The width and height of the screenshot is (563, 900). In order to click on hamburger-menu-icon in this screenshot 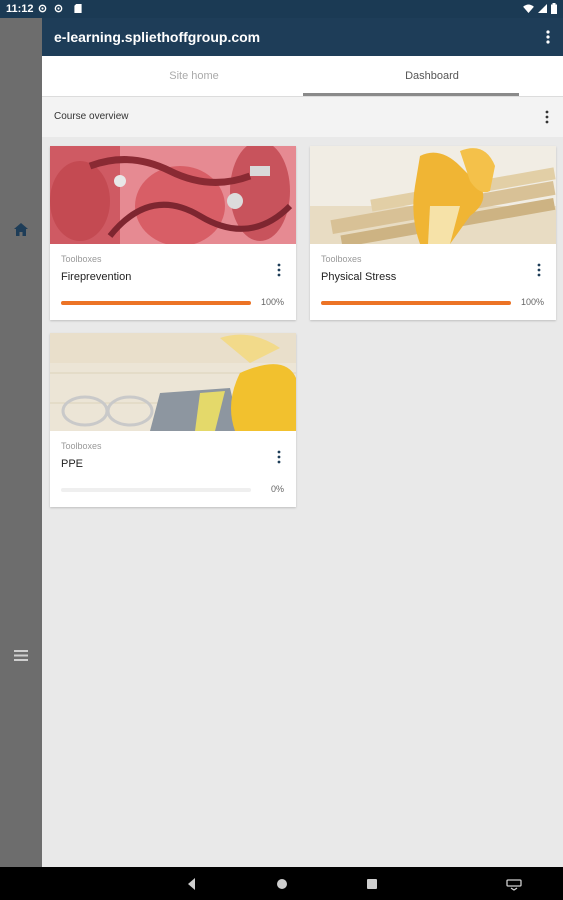, I will do `click(21, 655)`.